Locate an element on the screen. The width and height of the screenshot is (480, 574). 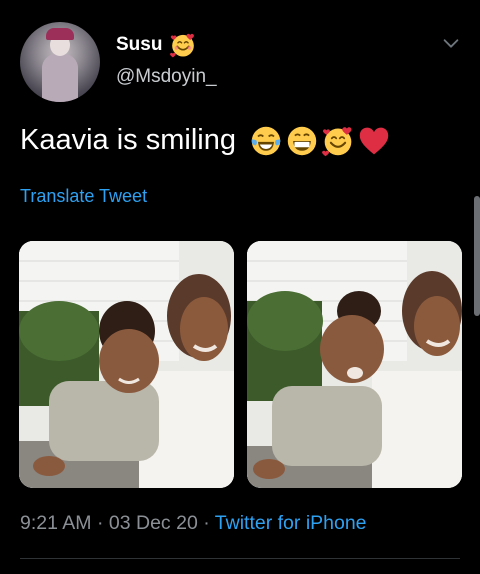
avatar is located at coordinates (60, 62).